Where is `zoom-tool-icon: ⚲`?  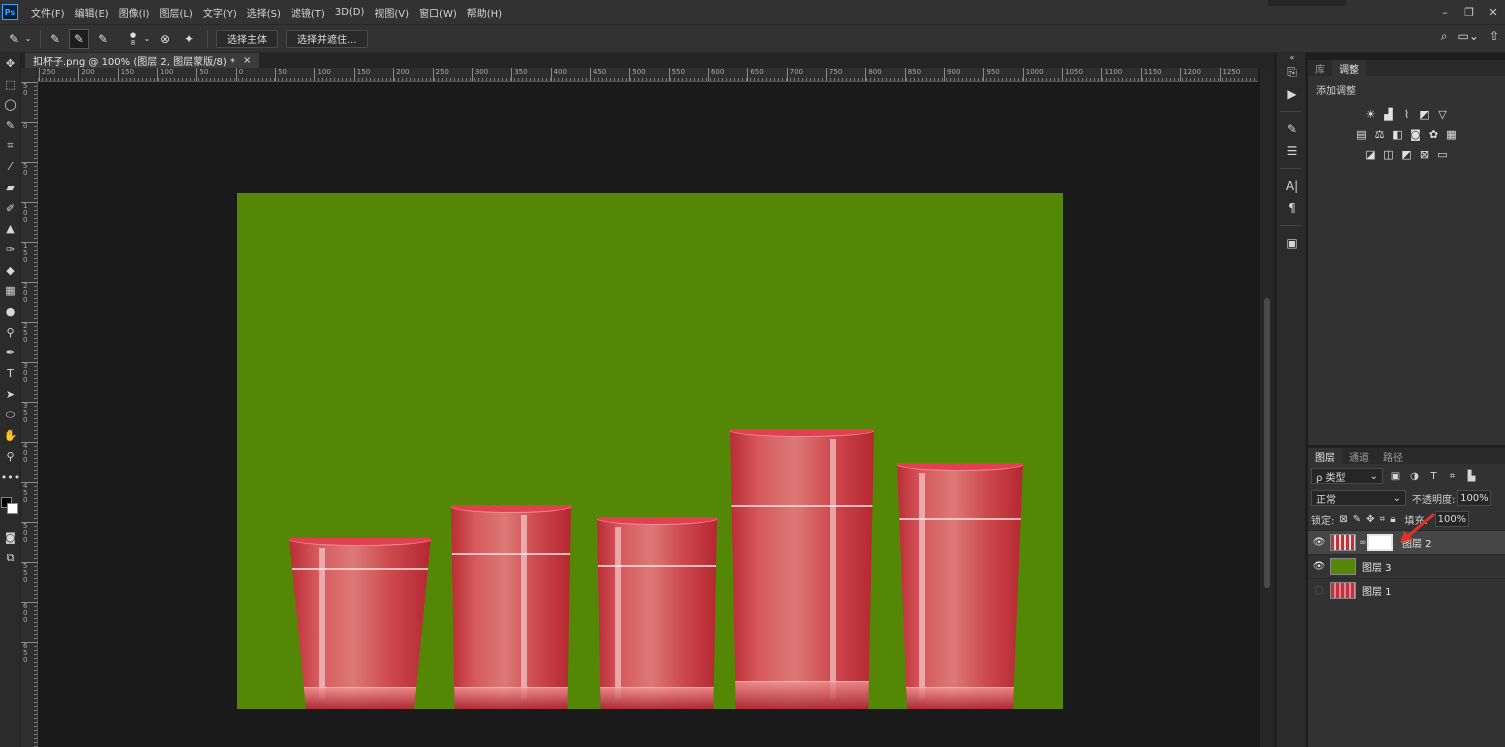 zoom-tool-icon: ⚲ is located at coordinates (10, 456).